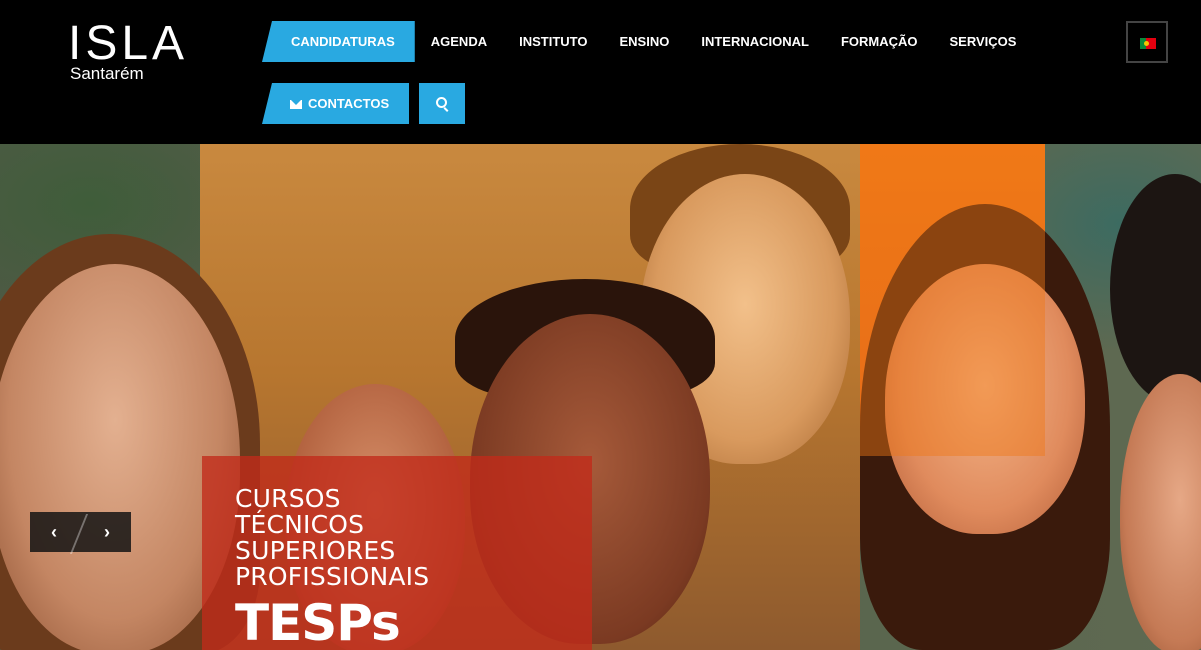  I want to click on logo-subtitle: Santarém, so click(107, 73).